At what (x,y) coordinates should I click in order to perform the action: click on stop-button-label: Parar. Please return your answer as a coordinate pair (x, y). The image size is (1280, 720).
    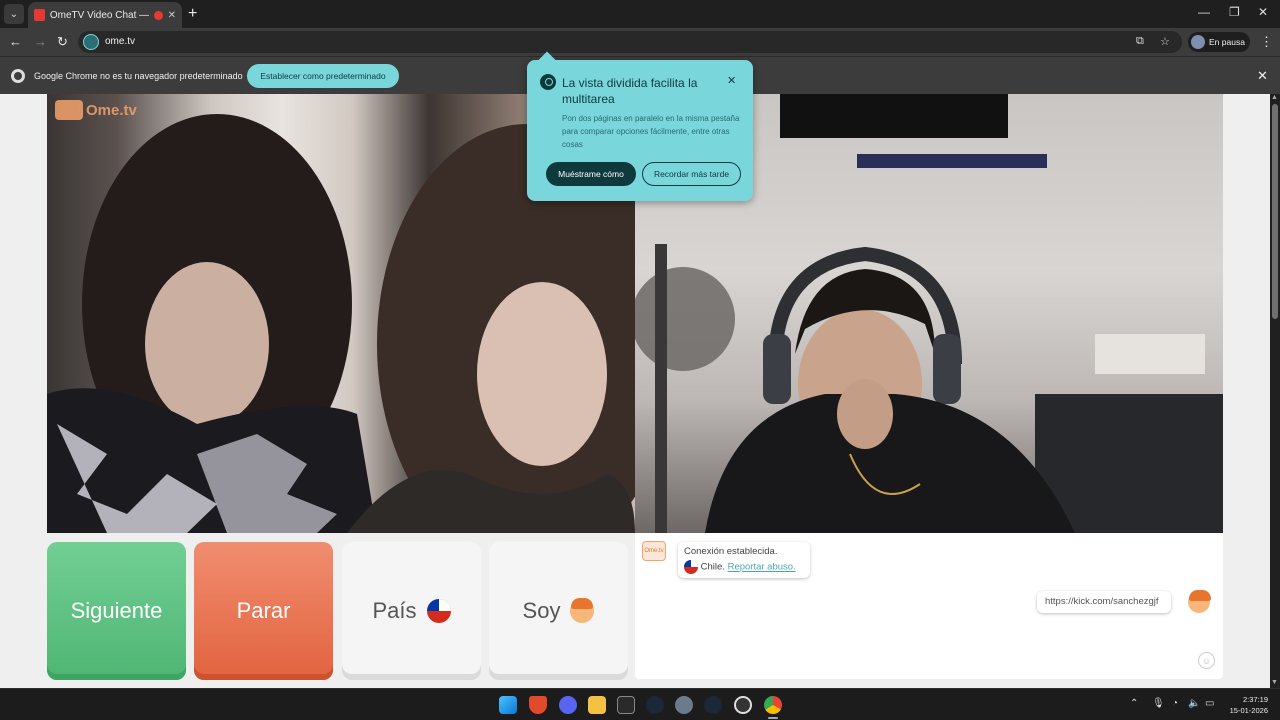
    Looking at the image, I should click on (263, 610).